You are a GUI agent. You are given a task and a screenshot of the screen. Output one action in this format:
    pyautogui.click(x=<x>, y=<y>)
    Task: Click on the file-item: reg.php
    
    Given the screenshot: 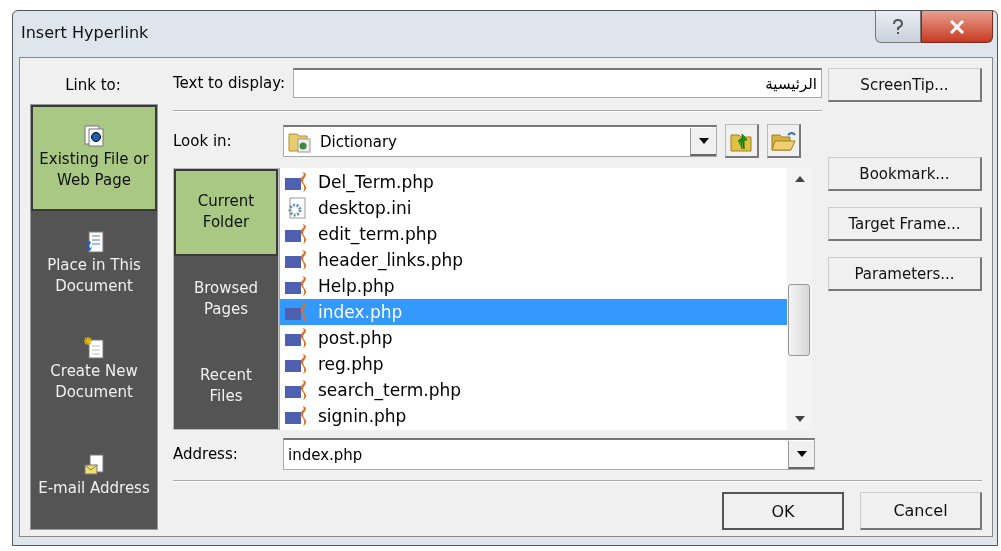 What is the action you would take?
    pyautogui.click(x=533, y=364)
    